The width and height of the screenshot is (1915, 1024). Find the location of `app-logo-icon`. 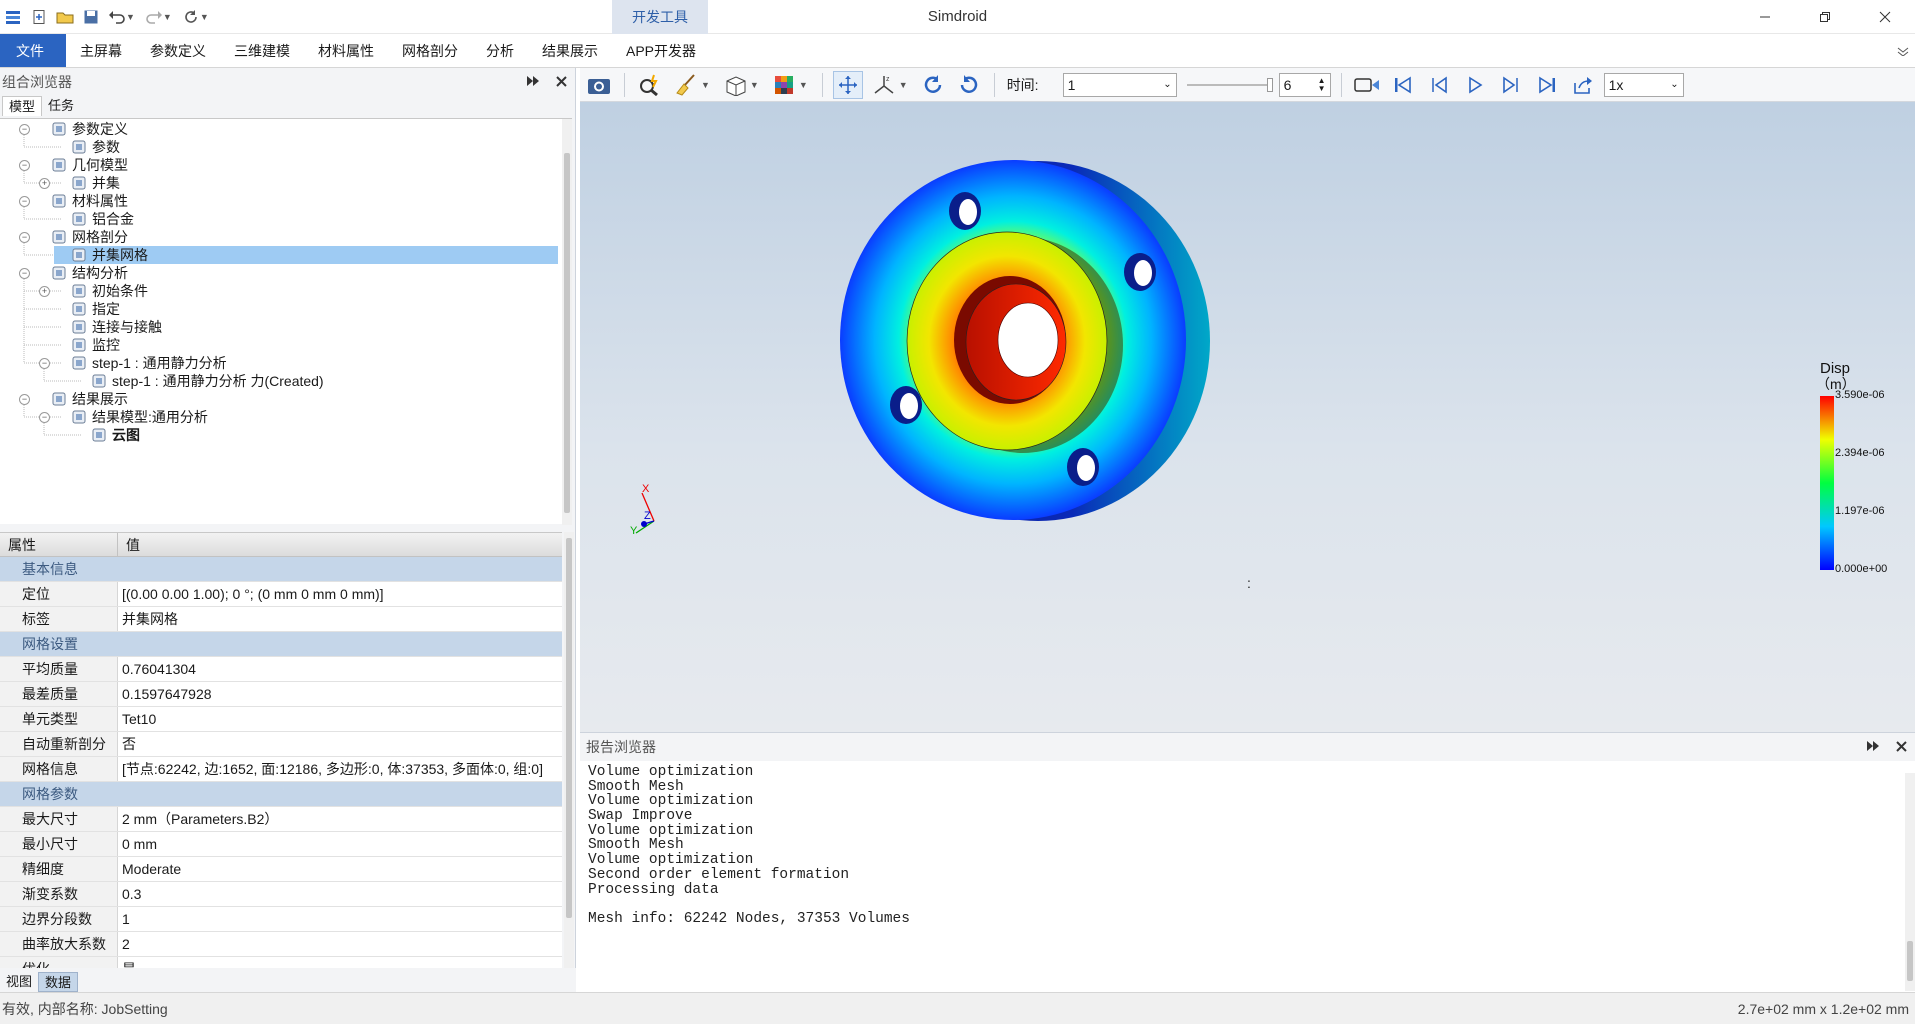

app-logo-icon is located at coordinates (13, 17).